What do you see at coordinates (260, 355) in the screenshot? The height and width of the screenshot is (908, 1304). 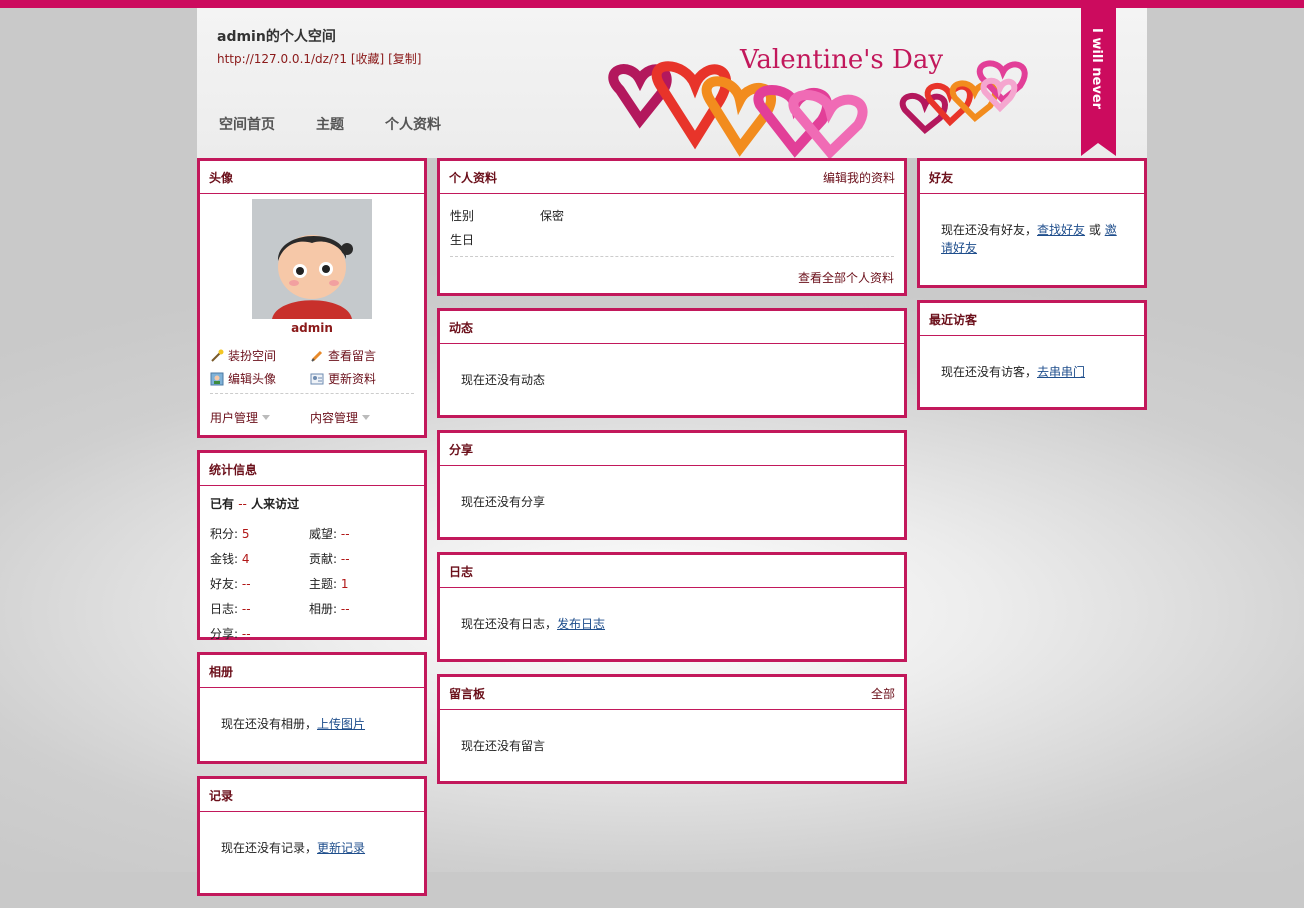 I see `action-decorate-space: 装扮空间` at bounding box center [260, 355].